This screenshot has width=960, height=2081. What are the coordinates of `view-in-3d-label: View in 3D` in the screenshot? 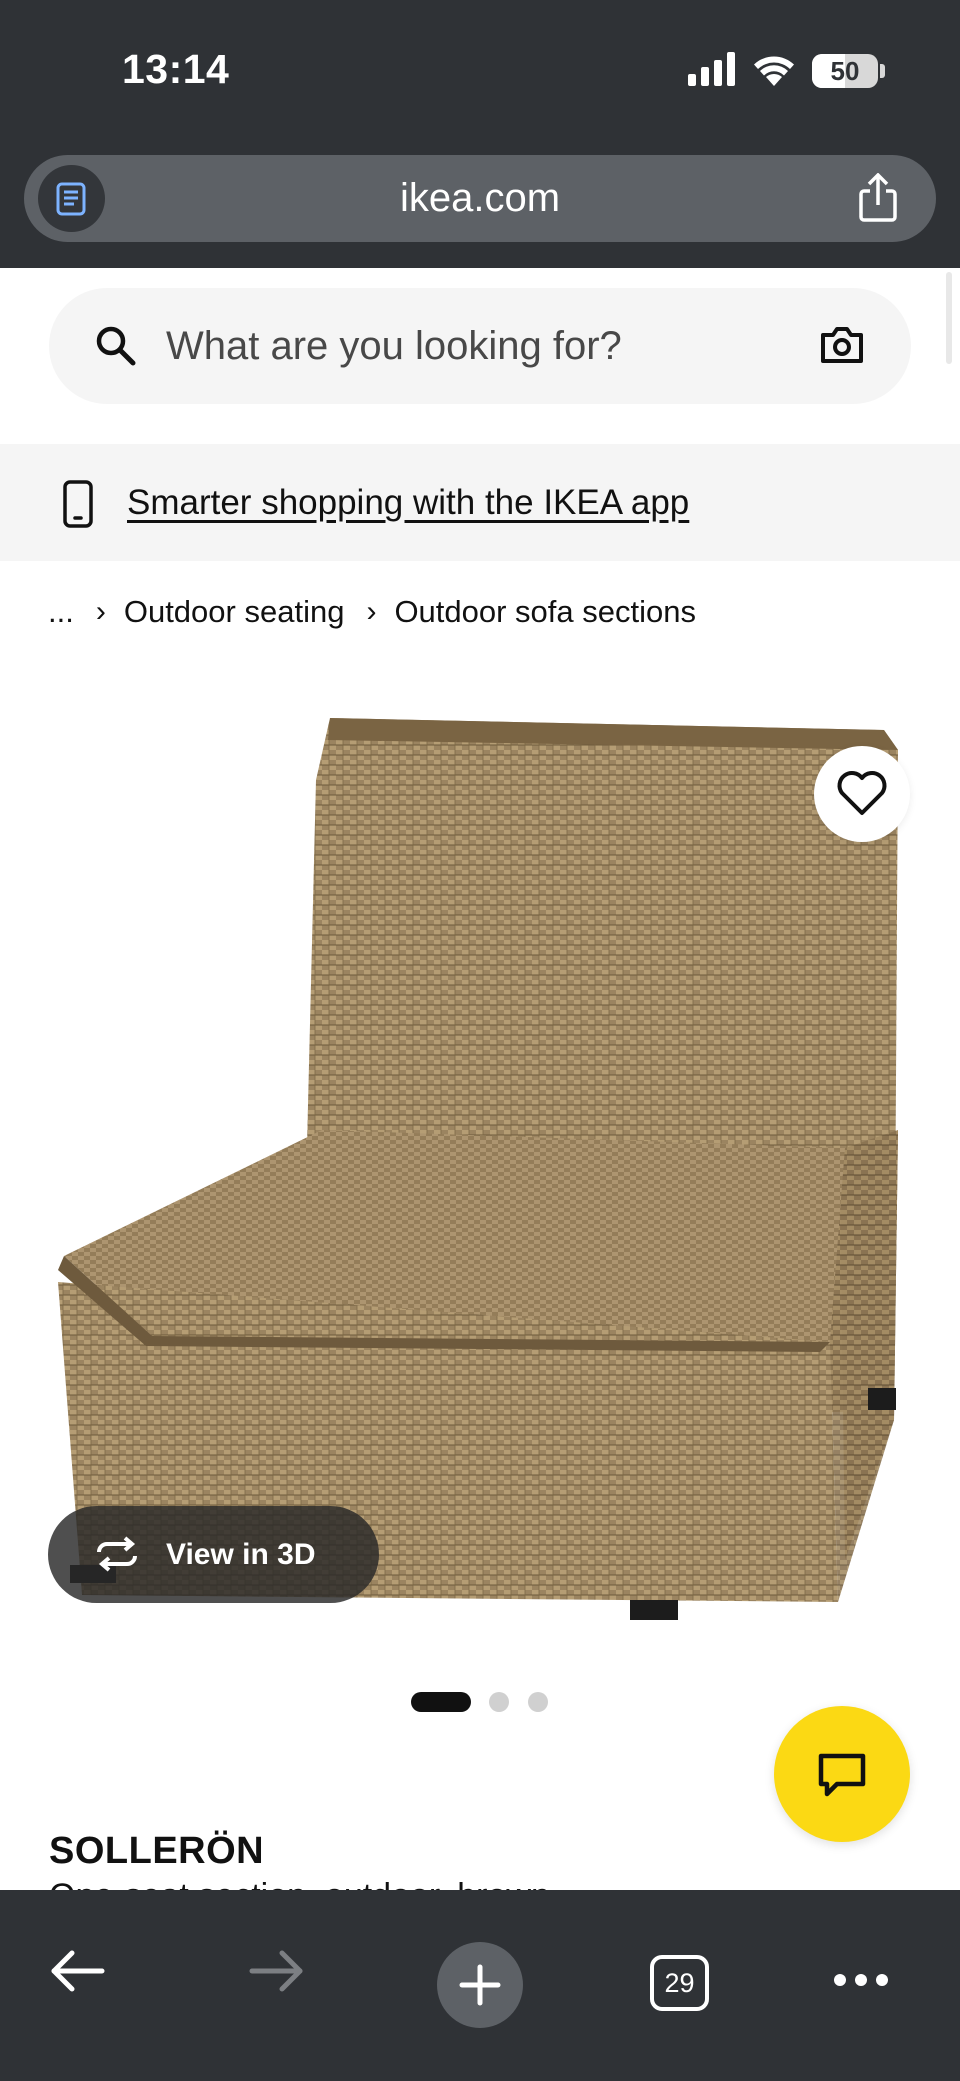 It's located at (241, 1554).